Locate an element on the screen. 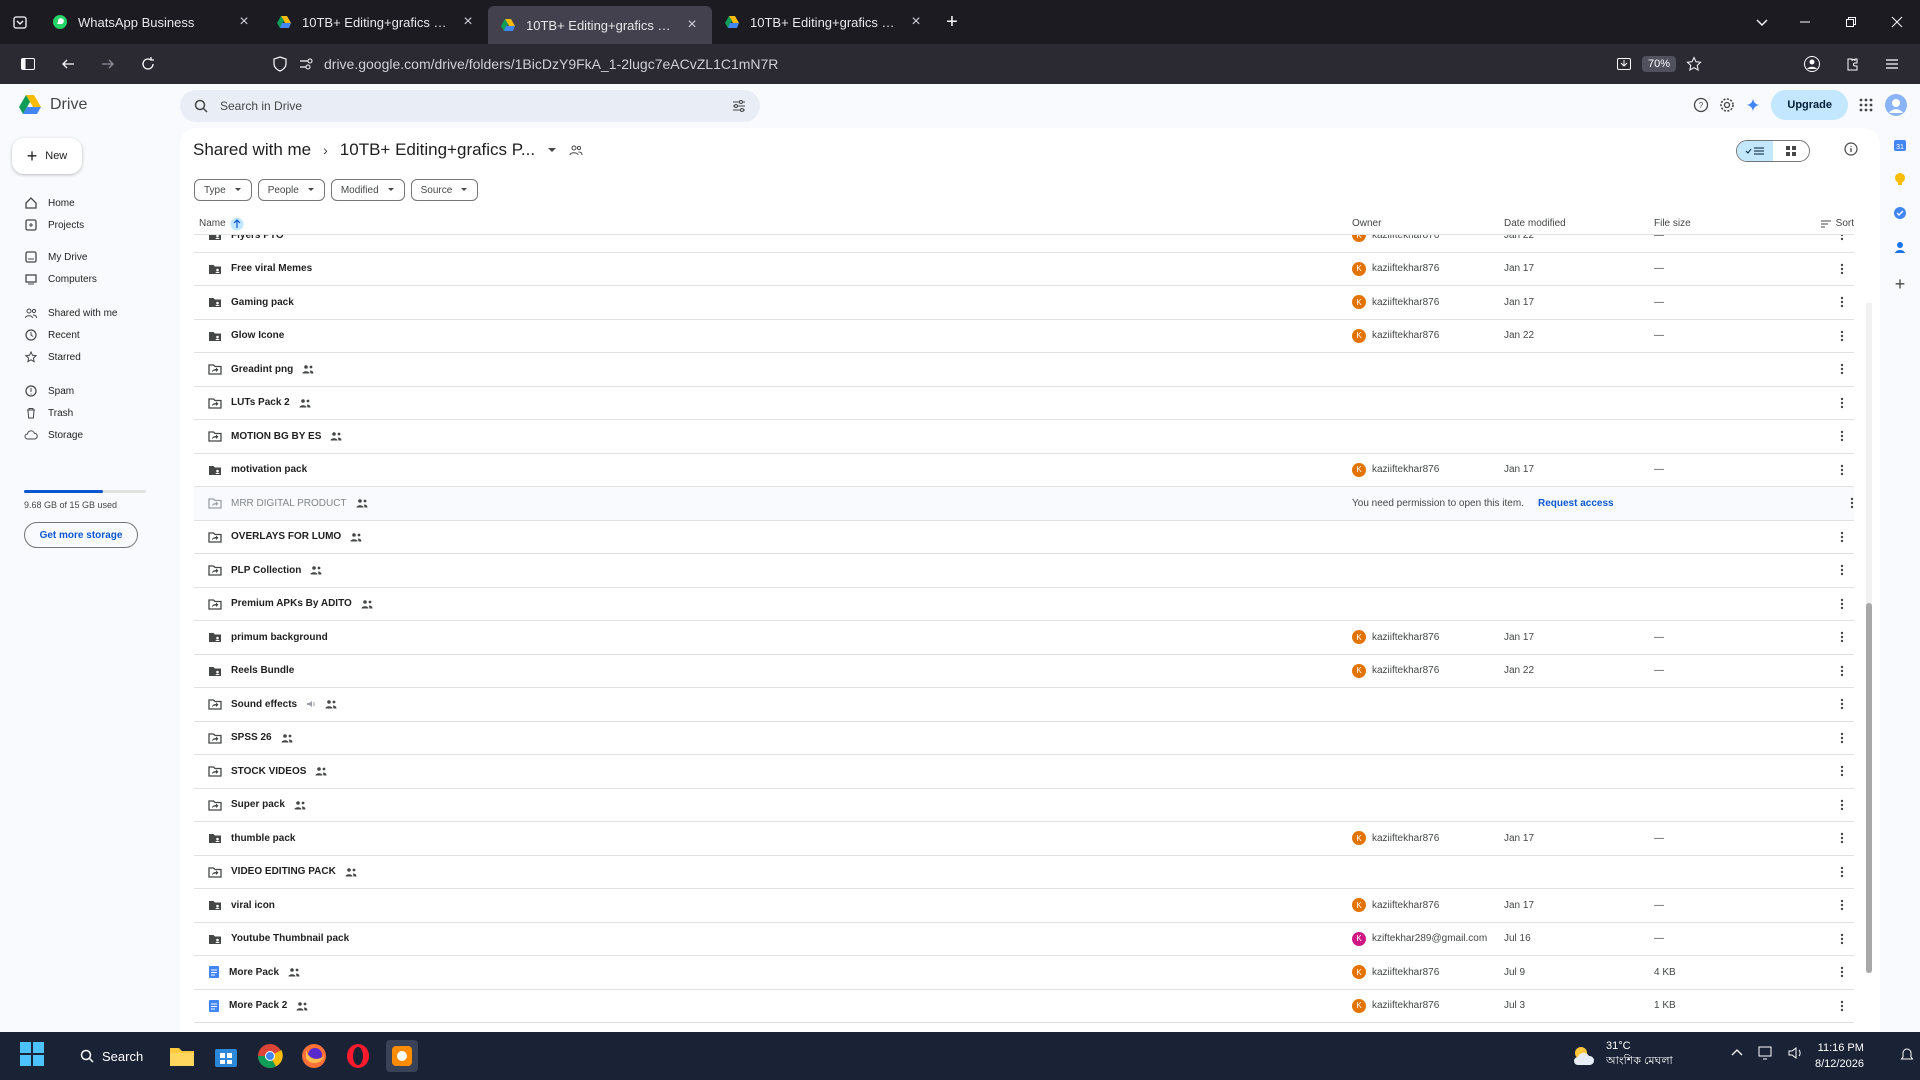  table-row: More Pack Kkaziiftekhar876 Jul 94 KB is located at coordinates (1024, 973).